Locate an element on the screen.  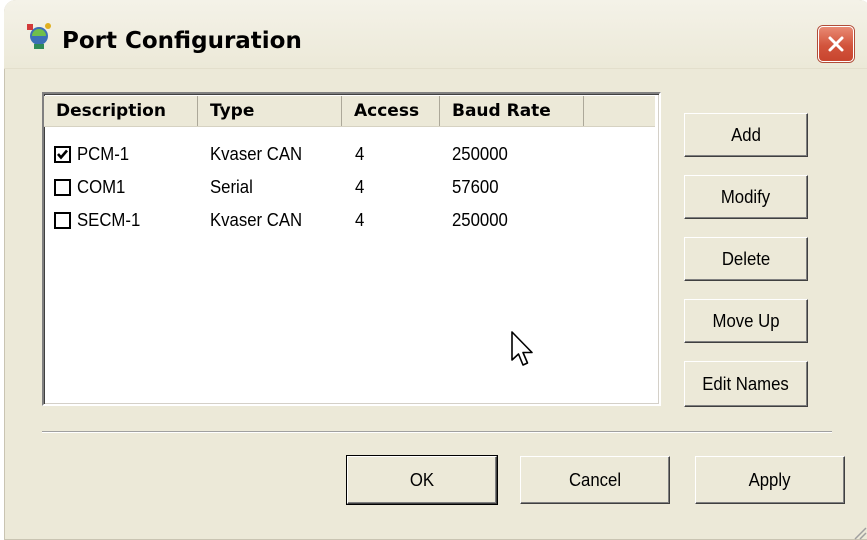
edit-names-button: Edit Names is located at coordinates (746, 384).